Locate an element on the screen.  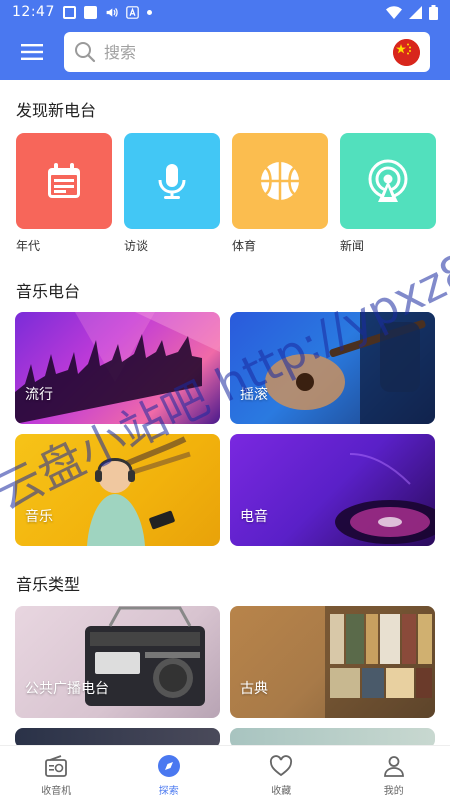
discover-tile-sports is located at coordinates (280, 181).